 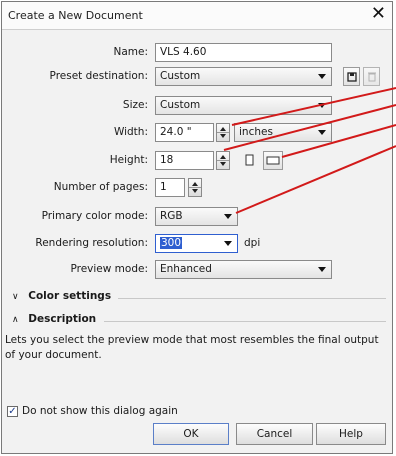 What do you see at coordinates (62, 319) in the screenshot?
I see `description-label: Description` at bounding box center [62, 319].